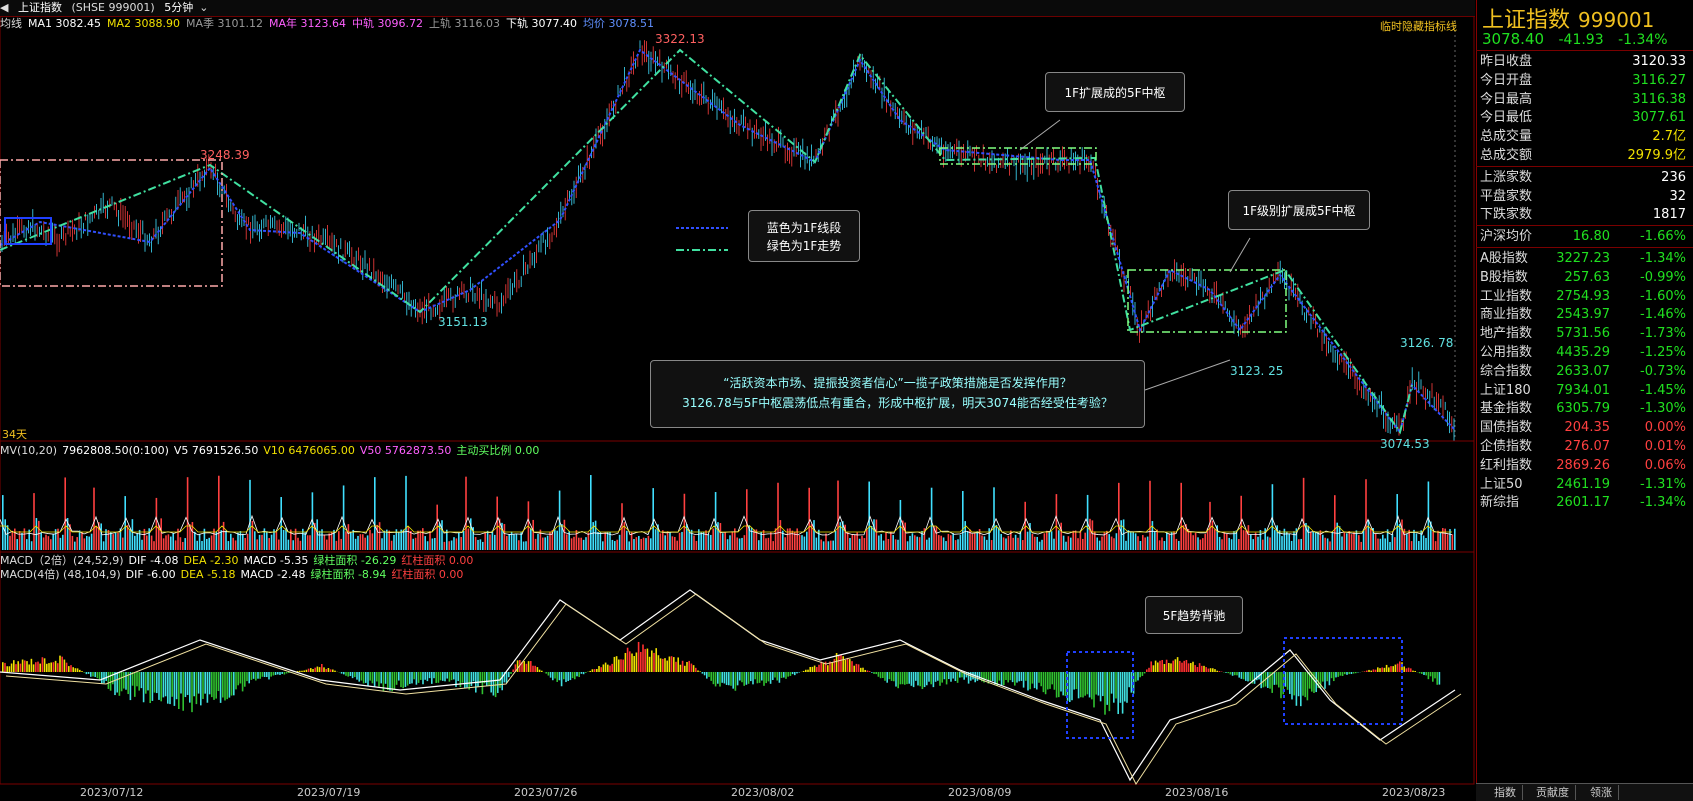  What do you see at coordinates (309, 450) in the screenshot?
I see `volume-item-3: V10 6476065.00` at bounding box center [309, 450].